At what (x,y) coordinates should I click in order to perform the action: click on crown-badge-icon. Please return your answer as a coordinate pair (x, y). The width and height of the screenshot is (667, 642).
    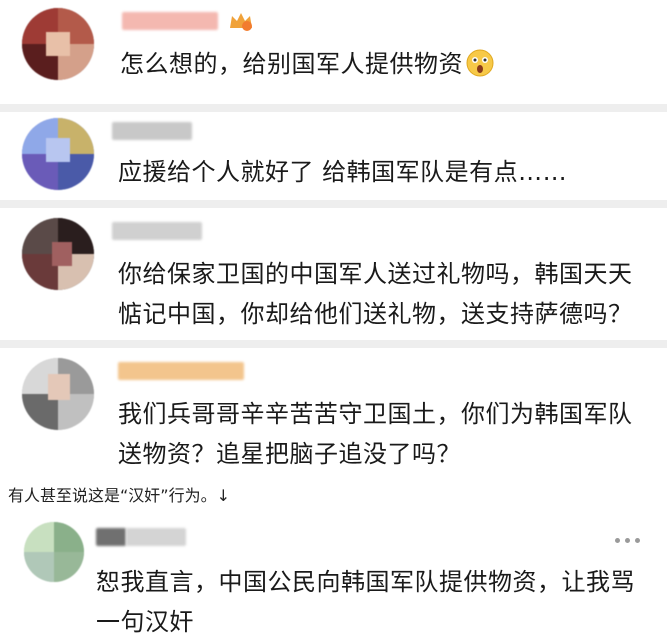
    Looking at the image, I should click on (241, 22).